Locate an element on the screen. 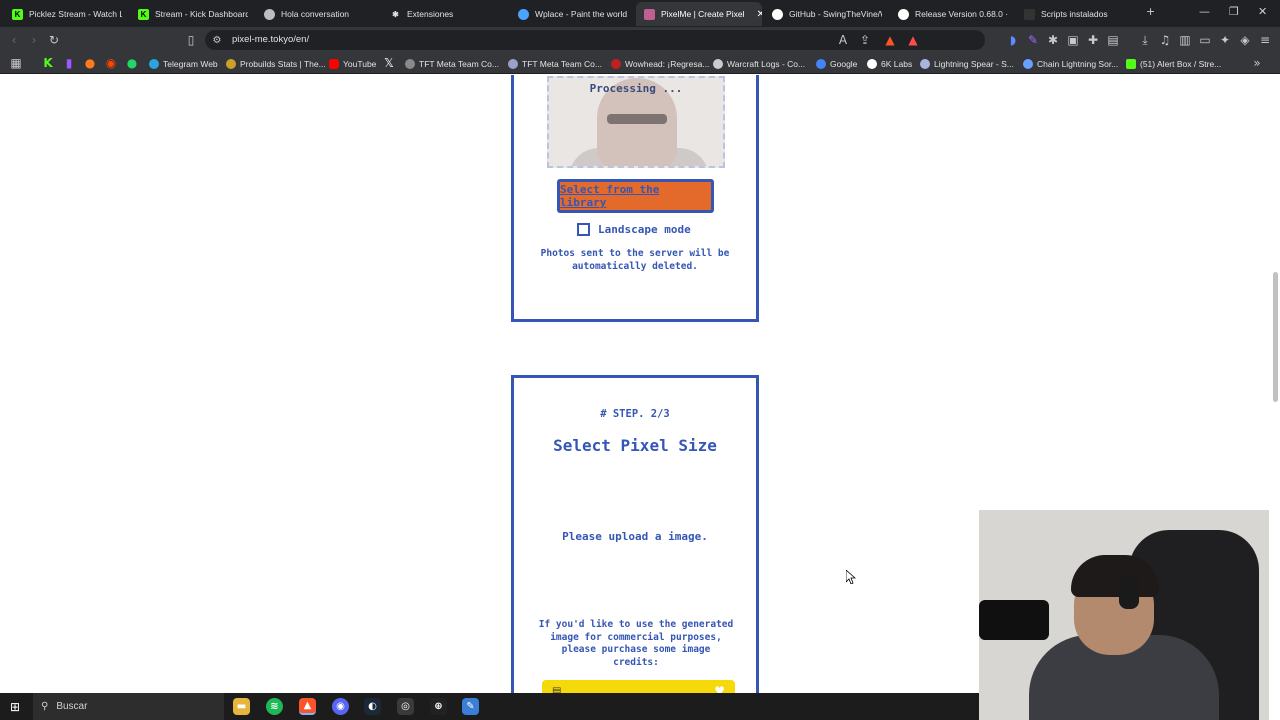  new-tab-icon: + is located at coordinates (1150, 11).